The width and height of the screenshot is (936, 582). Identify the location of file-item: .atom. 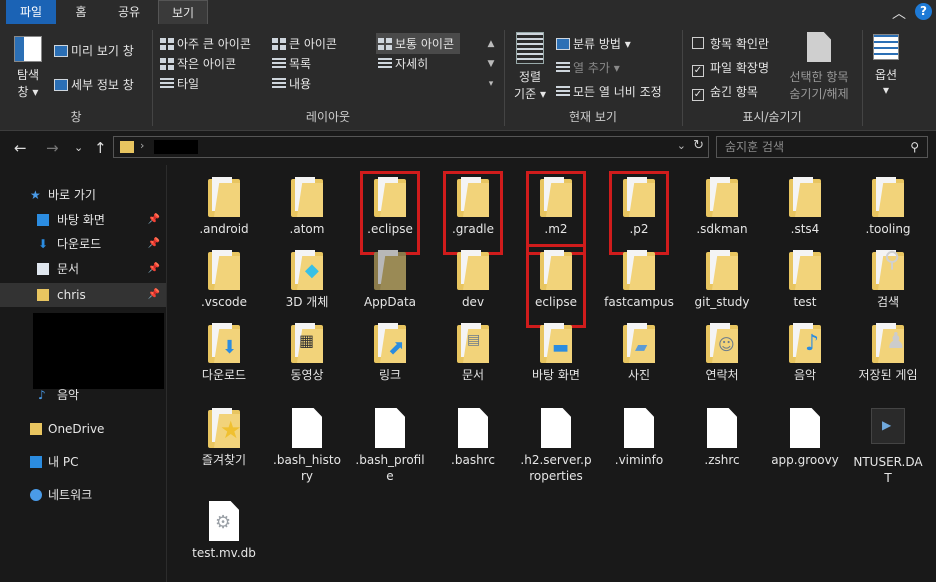
(307, 207).